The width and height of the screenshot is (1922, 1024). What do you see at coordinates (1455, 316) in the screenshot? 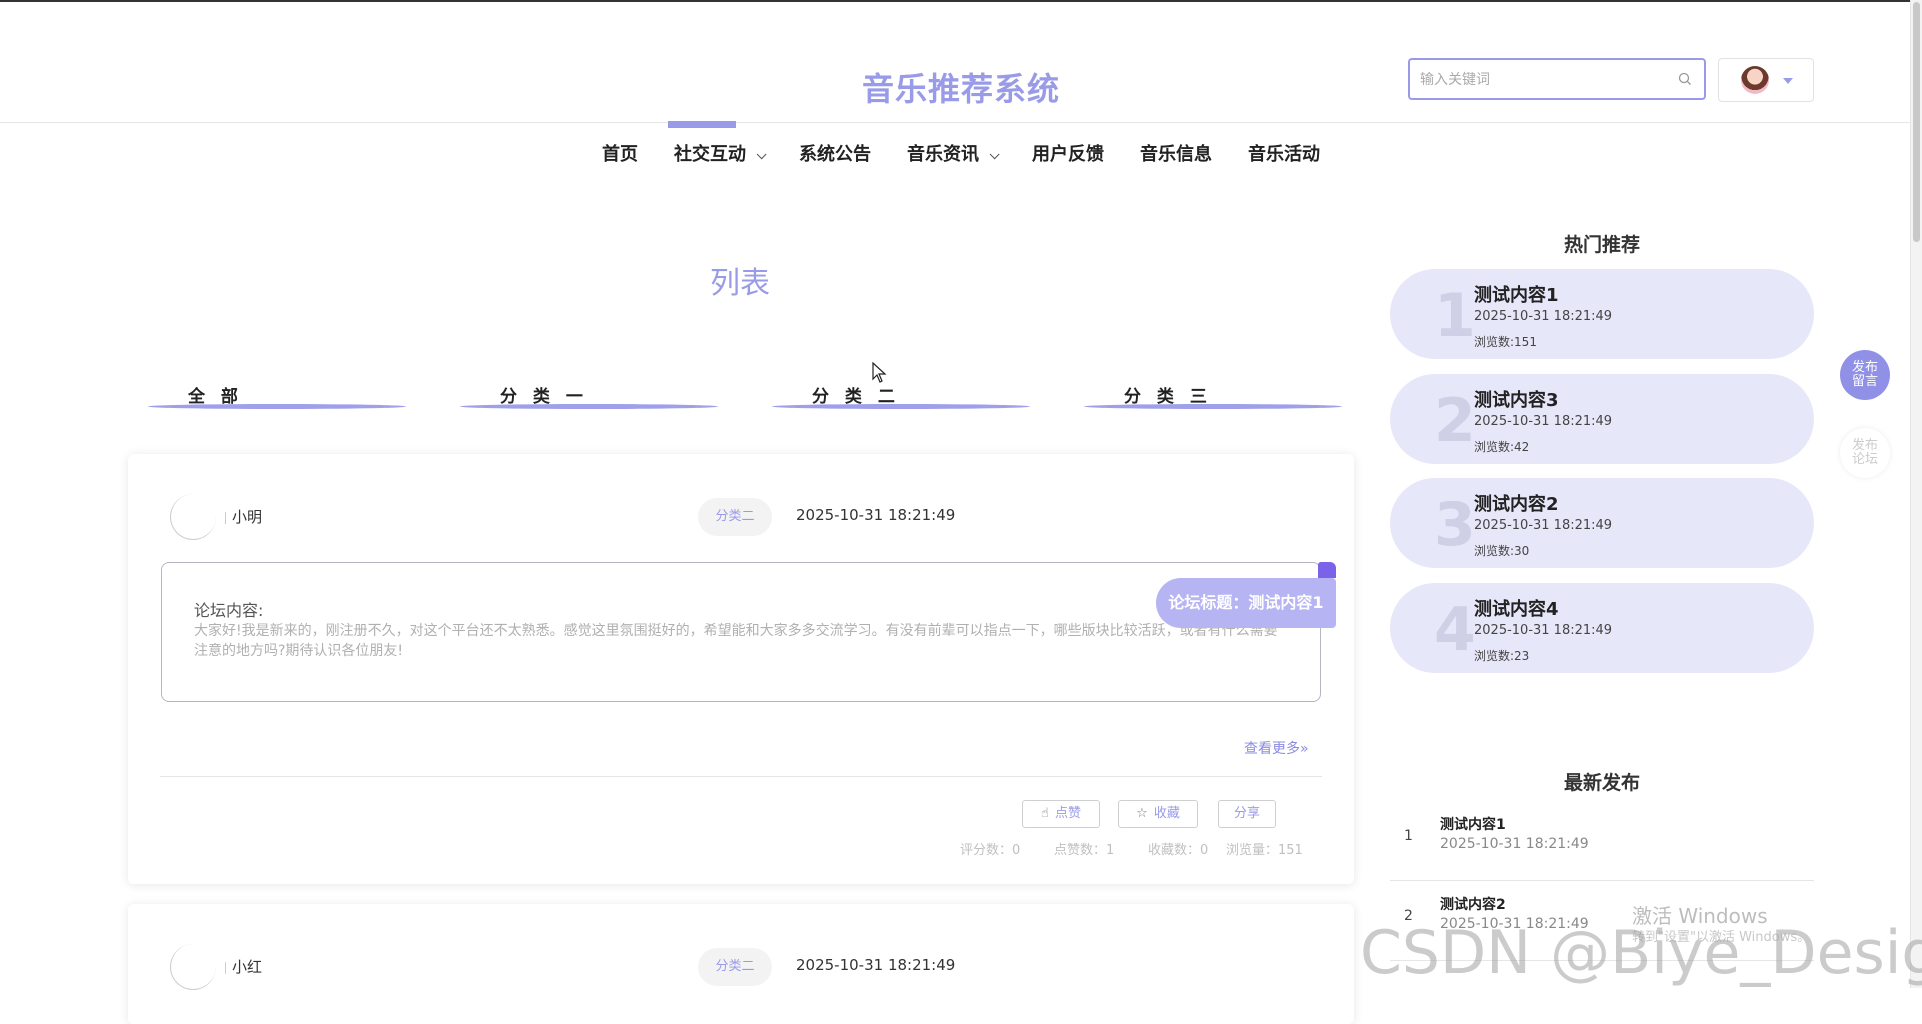
I see `hot-rank: 1` at bounding box center [1455, 316].